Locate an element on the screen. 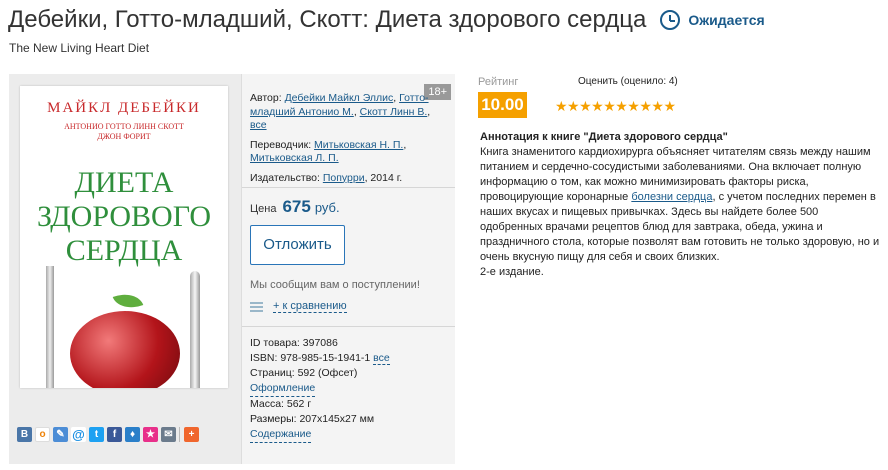  rating-label: Рейтинг is located at coordinates (498, 82).